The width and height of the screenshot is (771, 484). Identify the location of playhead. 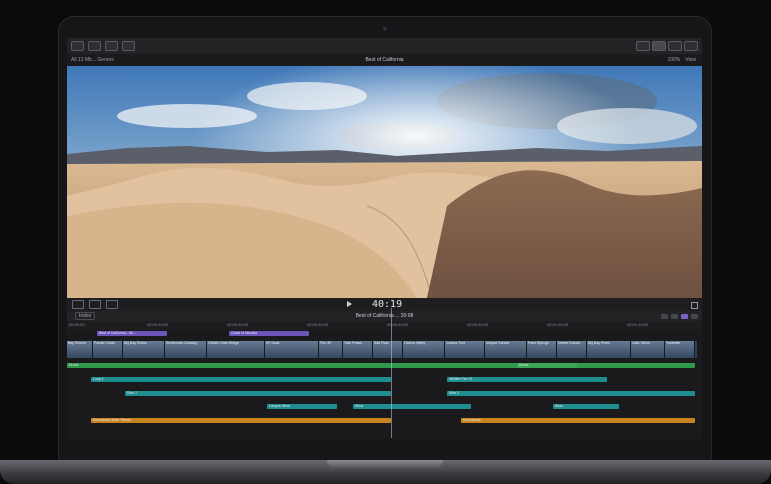
(391, 373).